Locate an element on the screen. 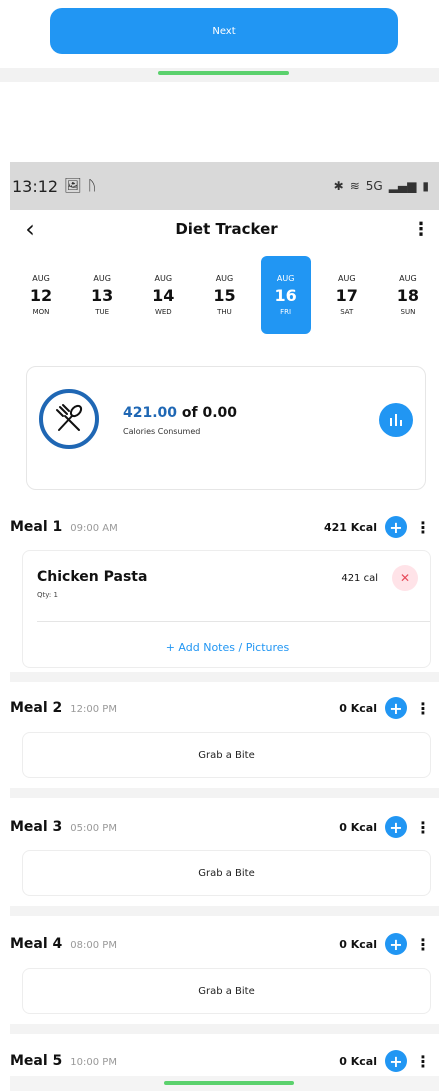 This screenshot has width=439, height=1091. meal-4-header: Meal 4 08:00 PM 0 Kcal + ⋮ is located at coordinates (224, 944).